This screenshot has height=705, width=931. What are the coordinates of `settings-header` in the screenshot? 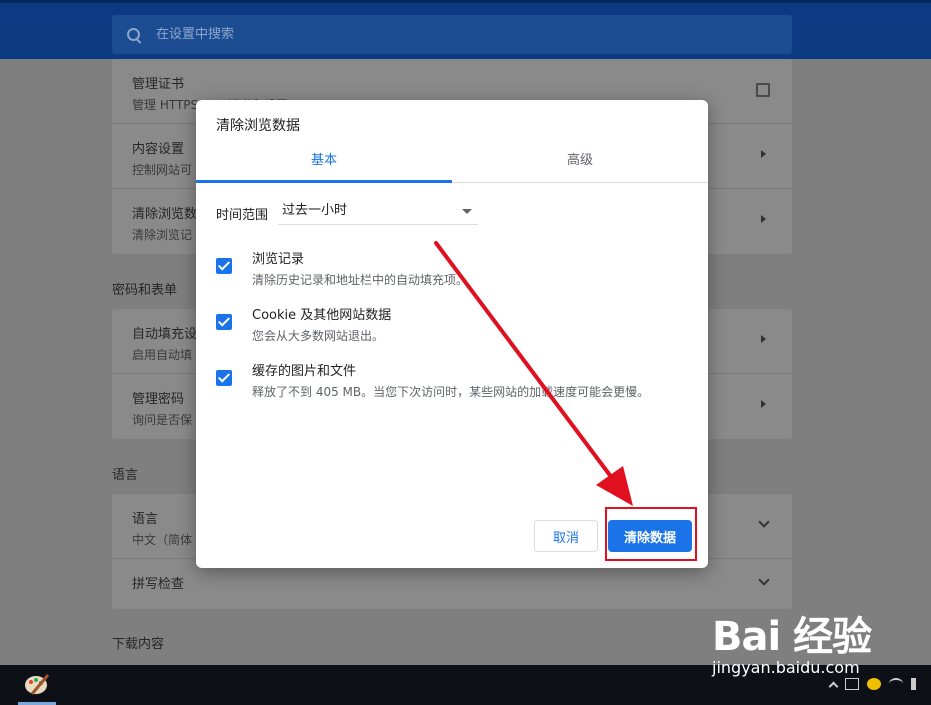 It's located at (465, 29).